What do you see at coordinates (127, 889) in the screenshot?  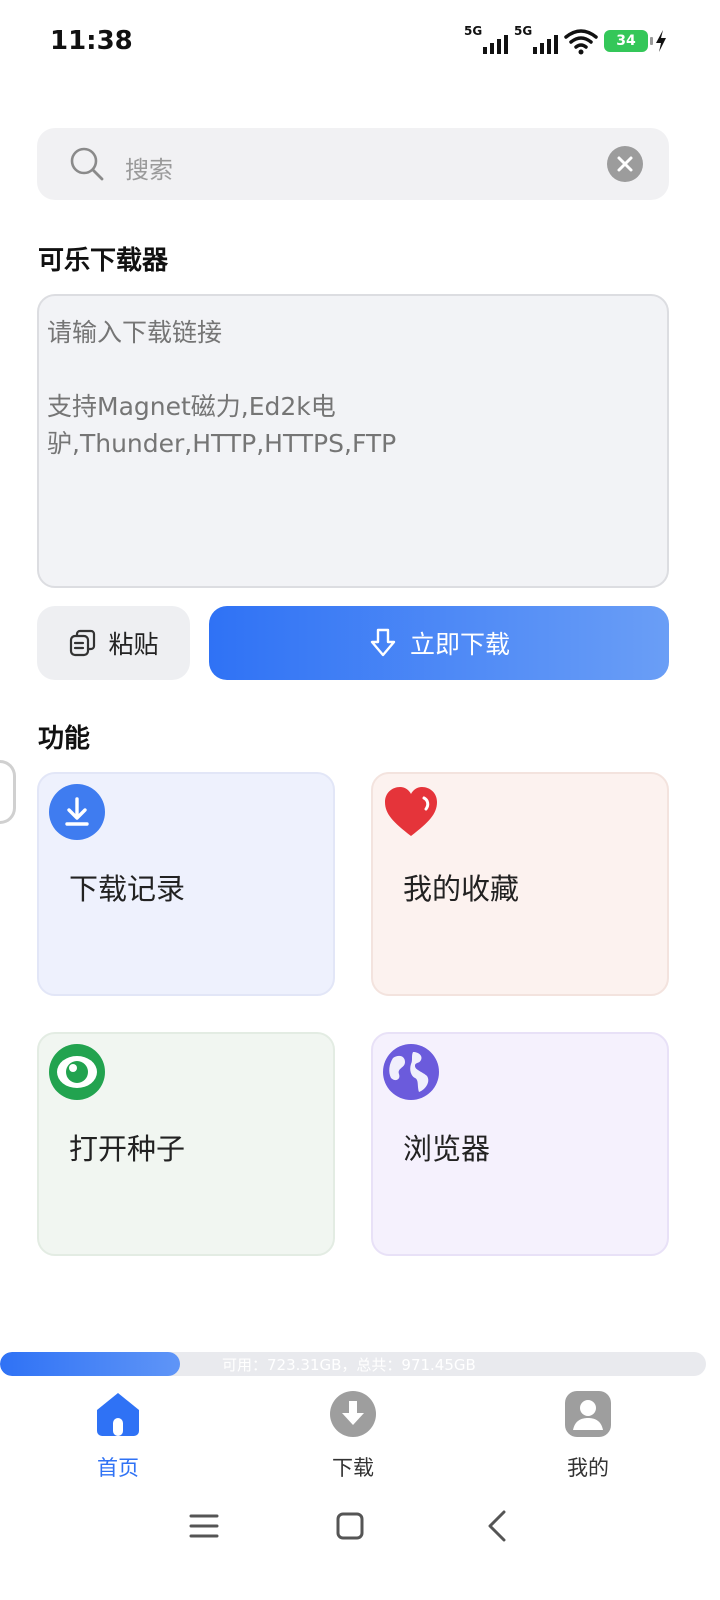 I see `card-label: 下载记录` at bounding box center [127, 889].